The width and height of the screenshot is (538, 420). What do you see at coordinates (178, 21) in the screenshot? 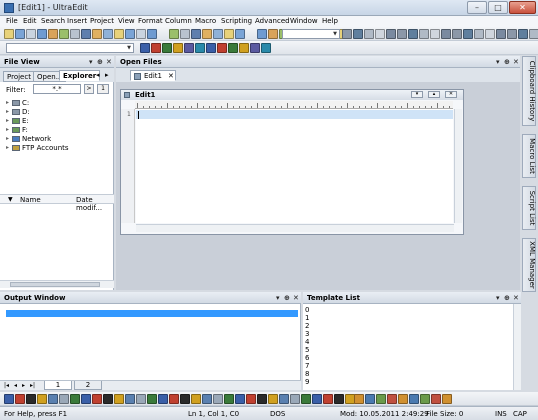
I see `menu-column: Column` at bounding box center [178, 21].